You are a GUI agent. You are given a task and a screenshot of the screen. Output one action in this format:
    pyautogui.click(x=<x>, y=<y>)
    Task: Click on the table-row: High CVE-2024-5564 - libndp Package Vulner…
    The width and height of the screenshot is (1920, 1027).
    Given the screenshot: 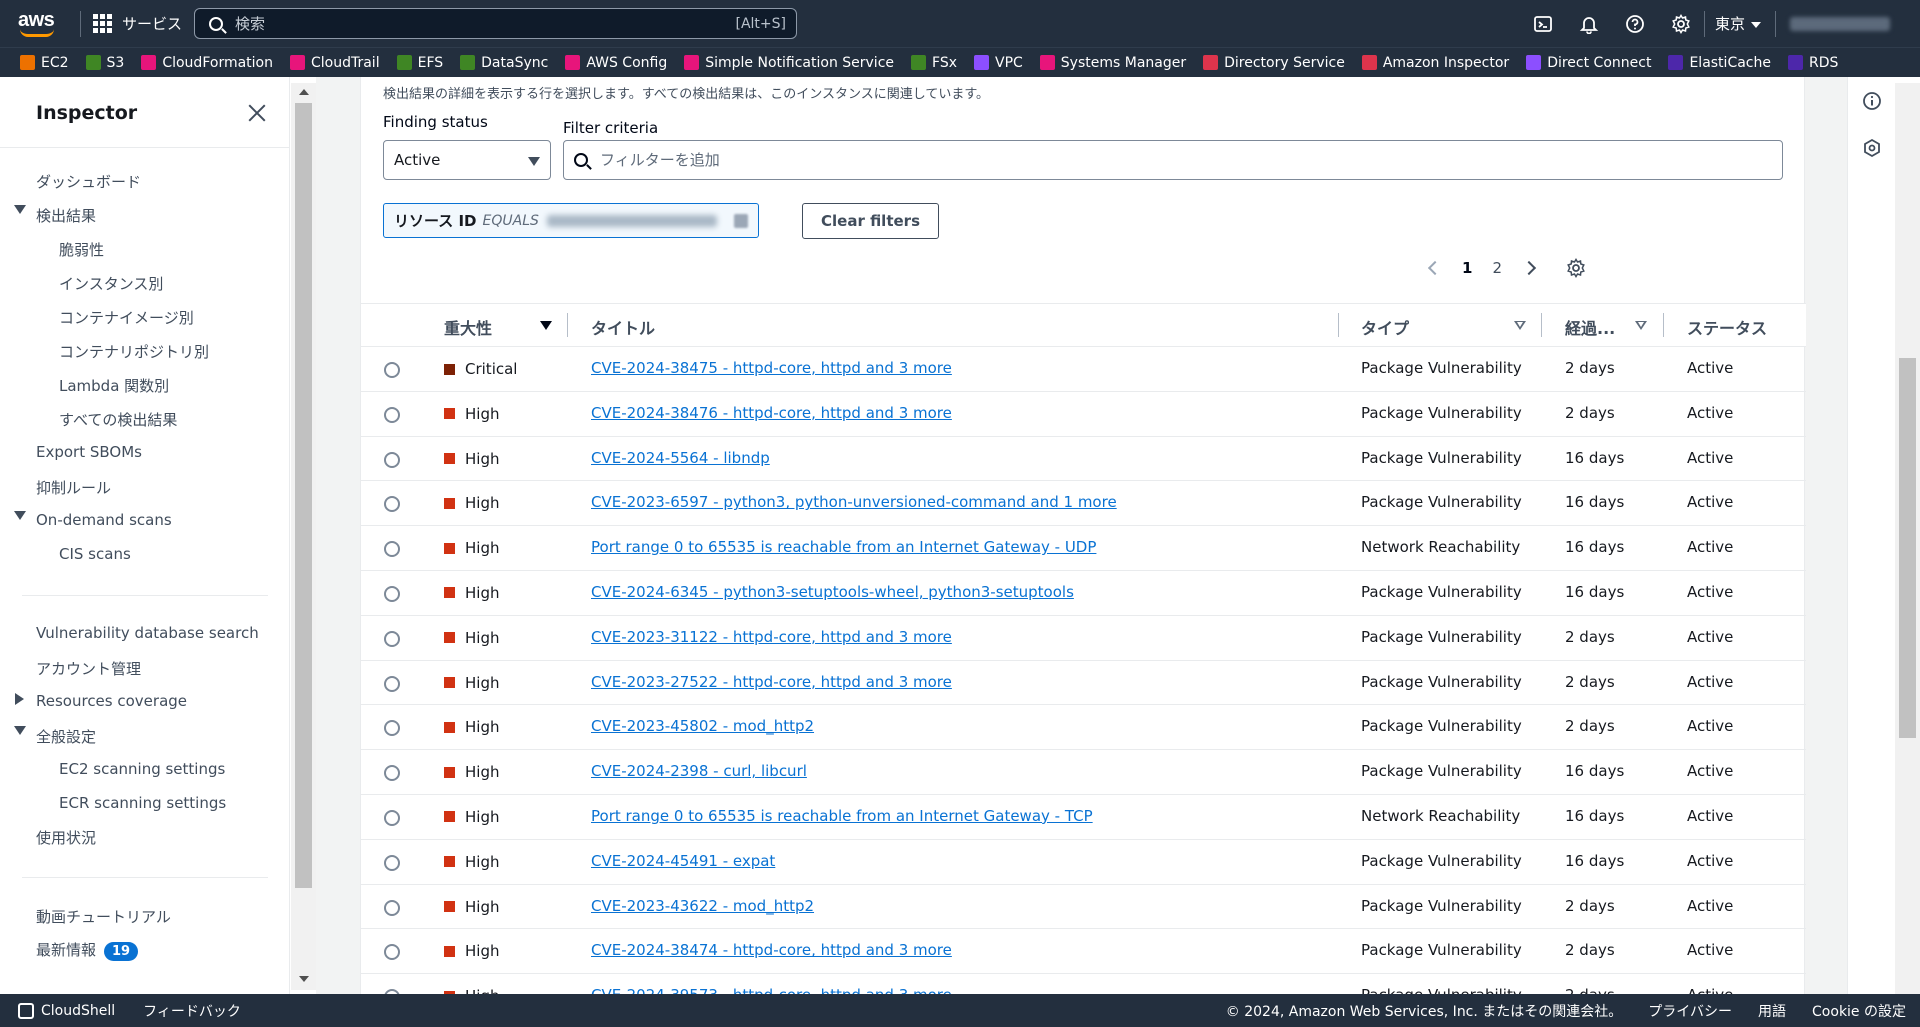 What is the action you would take?
    pyautogui.click(x=1083, y=459)
    